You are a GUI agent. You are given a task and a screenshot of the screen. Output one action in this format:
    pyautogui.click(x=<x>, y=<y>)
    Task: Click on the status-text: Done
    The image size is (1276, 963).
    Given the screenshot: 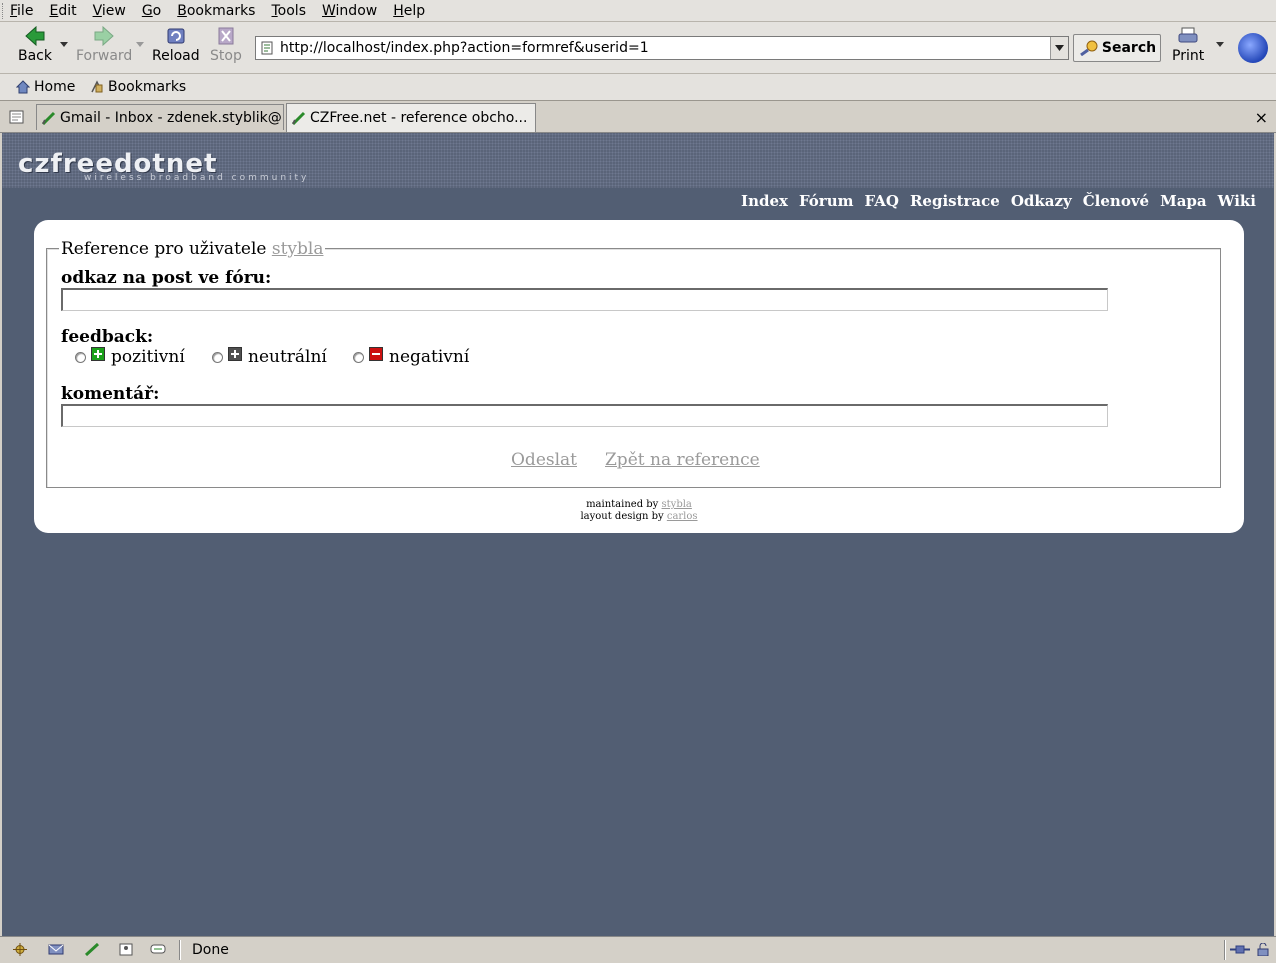 What is the action you would take?
    pyautogui.click(x=210, y=950)
    